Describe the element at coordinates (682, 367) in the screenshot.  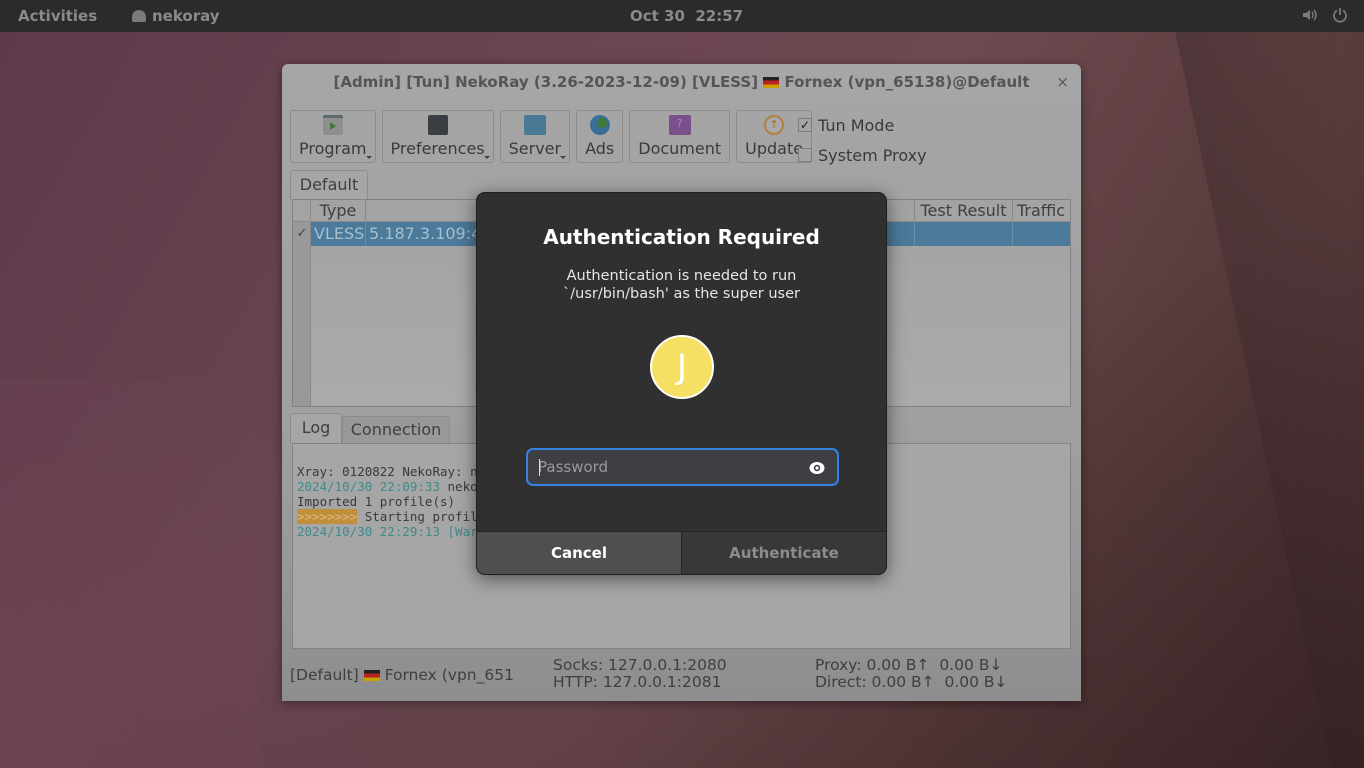
I see `user-avatar: J` at that location.